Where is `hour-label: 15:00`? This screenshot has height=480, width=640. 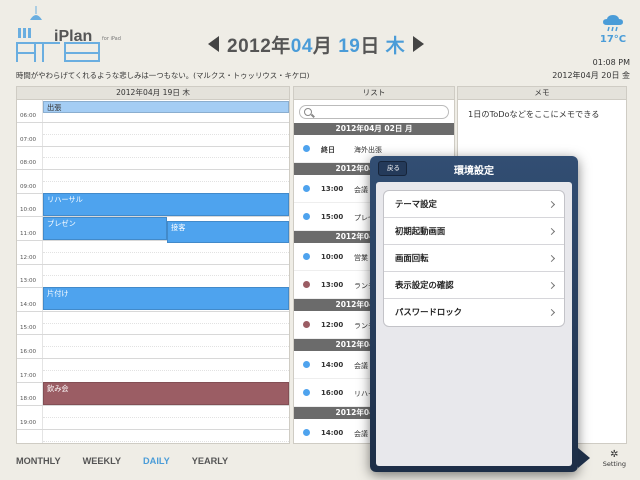 hour-label: 15:00 is located at coordinates (28, 328).